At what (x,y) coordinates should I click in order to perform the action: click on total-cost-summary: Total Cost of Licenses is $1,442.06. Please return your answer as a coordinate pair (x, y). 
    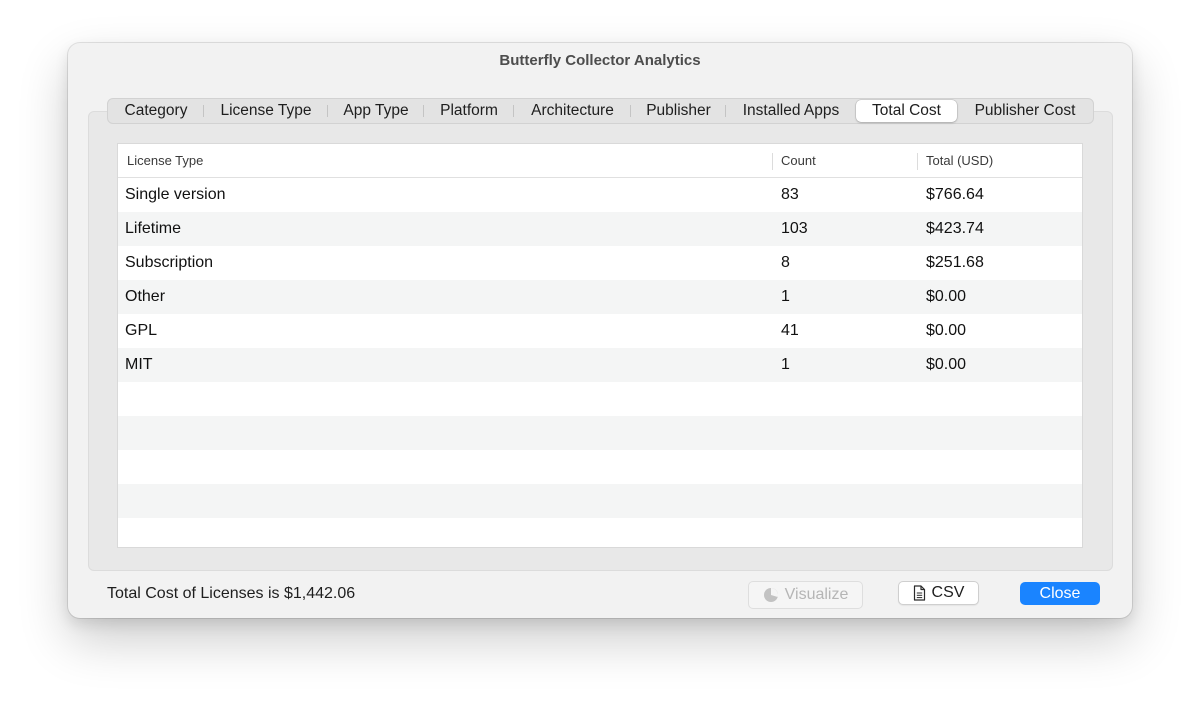
    Looking at the image, I should click on (231, 593).